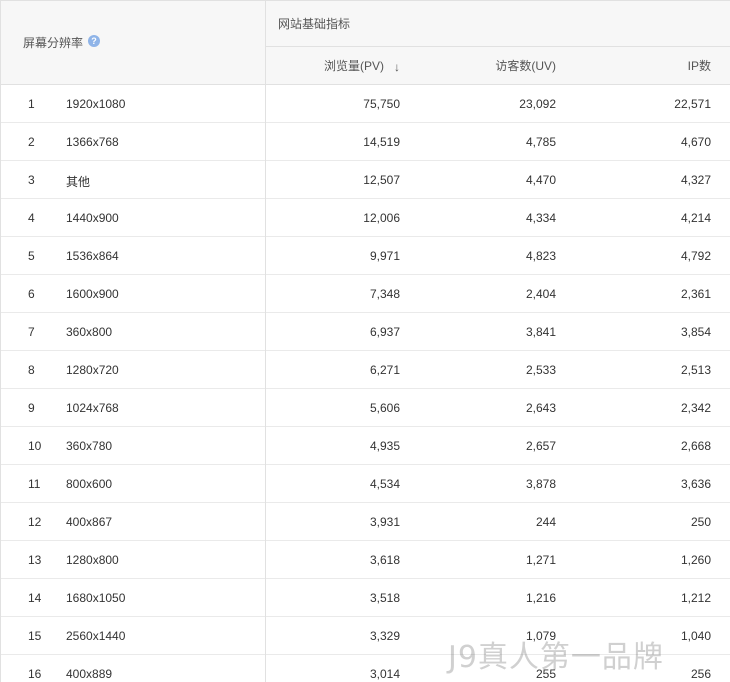 This screenshot has height=682, width=730. I want to click on ip-cell: 4,327, so click(695, 180).